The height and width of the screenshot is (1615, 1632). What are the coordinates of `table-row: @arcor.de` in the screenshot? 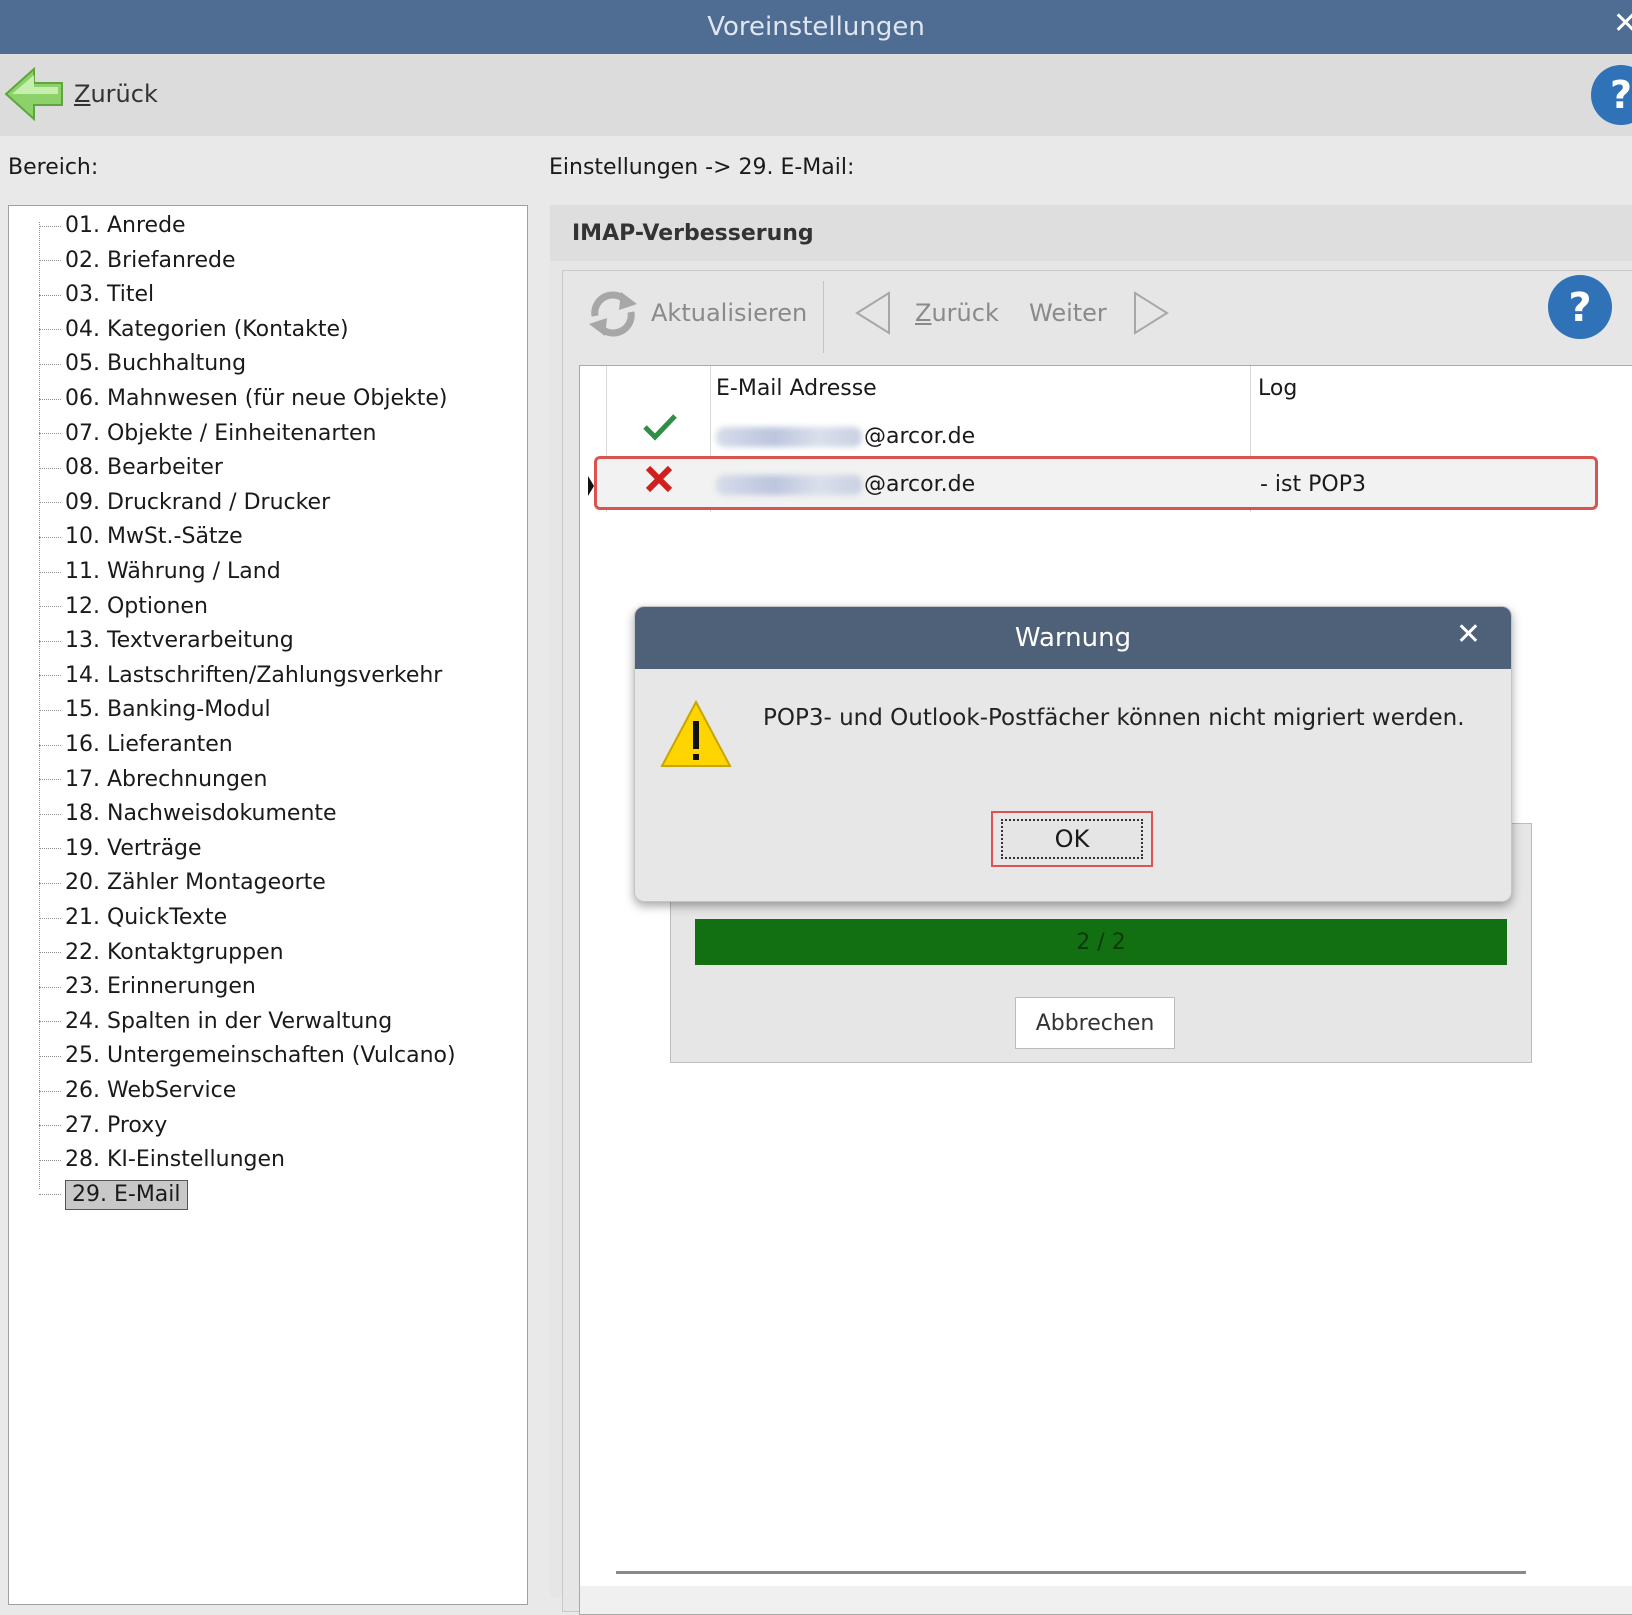 It's located at (1106, 437).